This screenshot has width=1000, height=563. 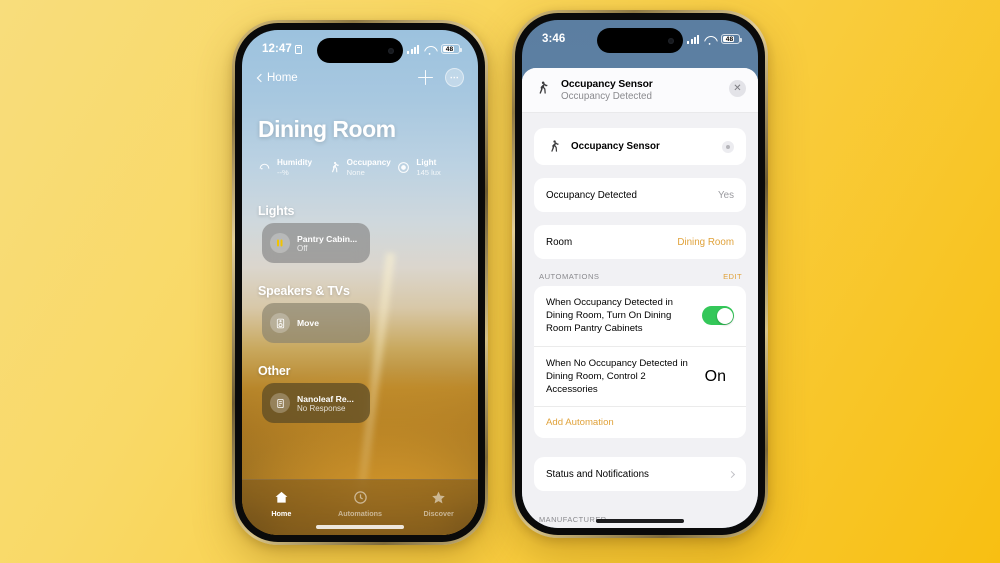 What do you see at coordinates (728, 146) in the screenshot?
I see `power-icon` at bounding box center [728, 146].